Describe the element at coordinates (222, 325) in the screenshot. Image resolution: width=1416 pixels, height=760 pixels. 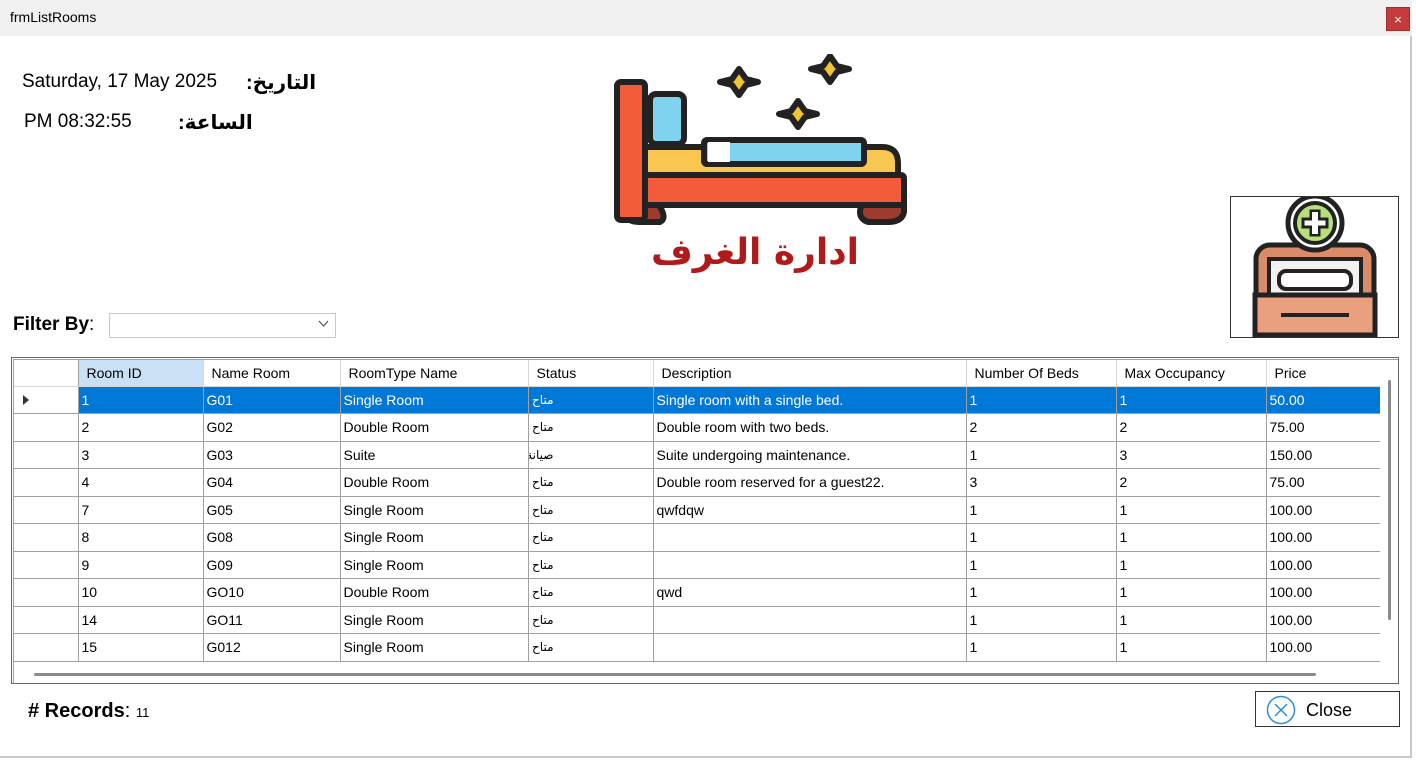
I see `filter-dropdown` at that location.